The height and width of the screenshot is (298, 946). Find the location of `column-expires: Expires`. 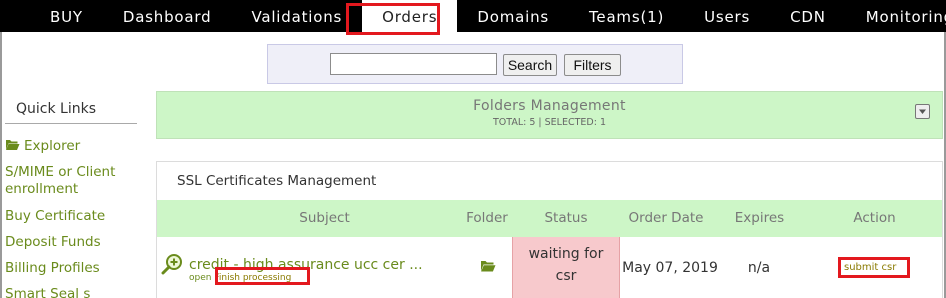

column-expires: Expires is located at coordinates (759, 218).